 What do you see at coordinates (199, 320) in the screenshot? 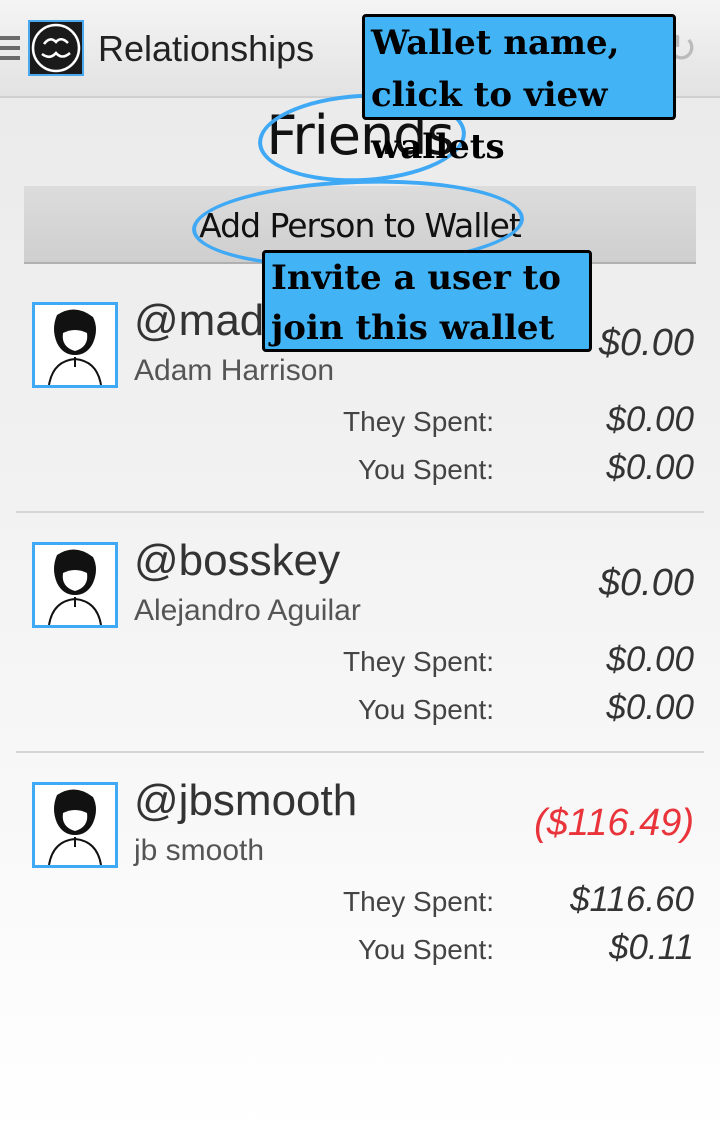
I see `friend-username: @mad` at bounding box center [199, 320].